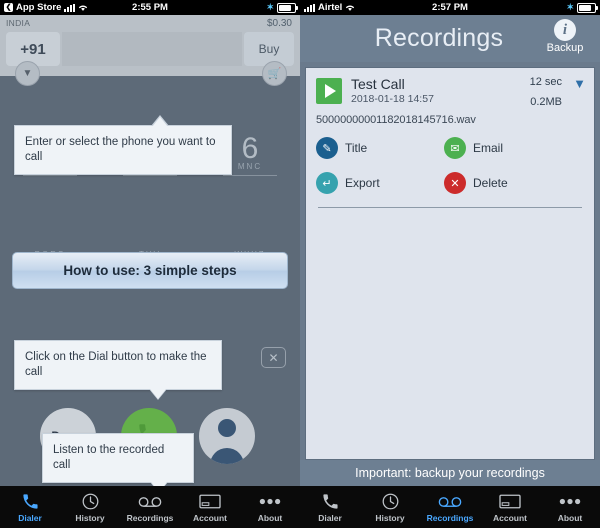 This screenshot has width=600, height=528. I want to click on status-carrier-label: App Store, so click(39, 7).